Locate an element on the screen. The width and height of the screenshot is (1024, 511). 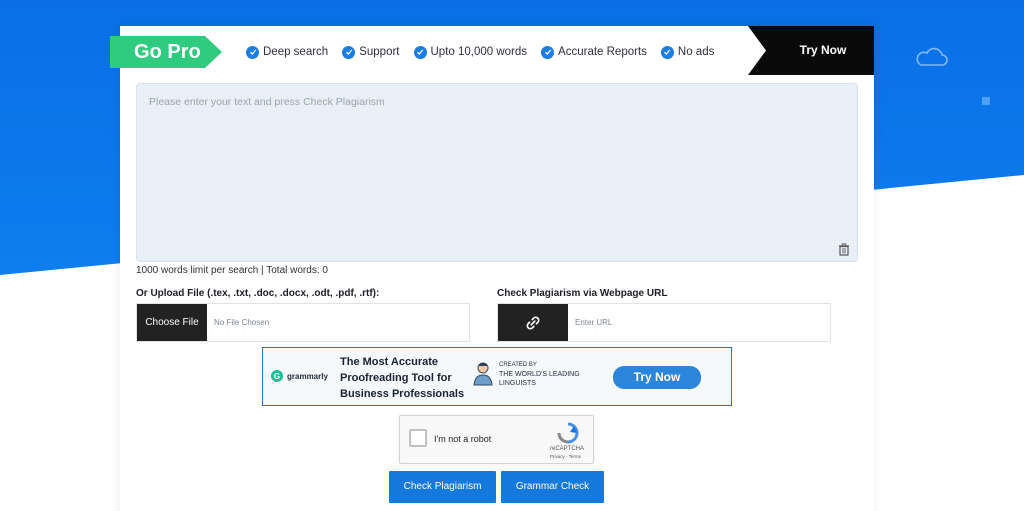
ad-created-by: CREATED BY is located at coordinates (518, 365).